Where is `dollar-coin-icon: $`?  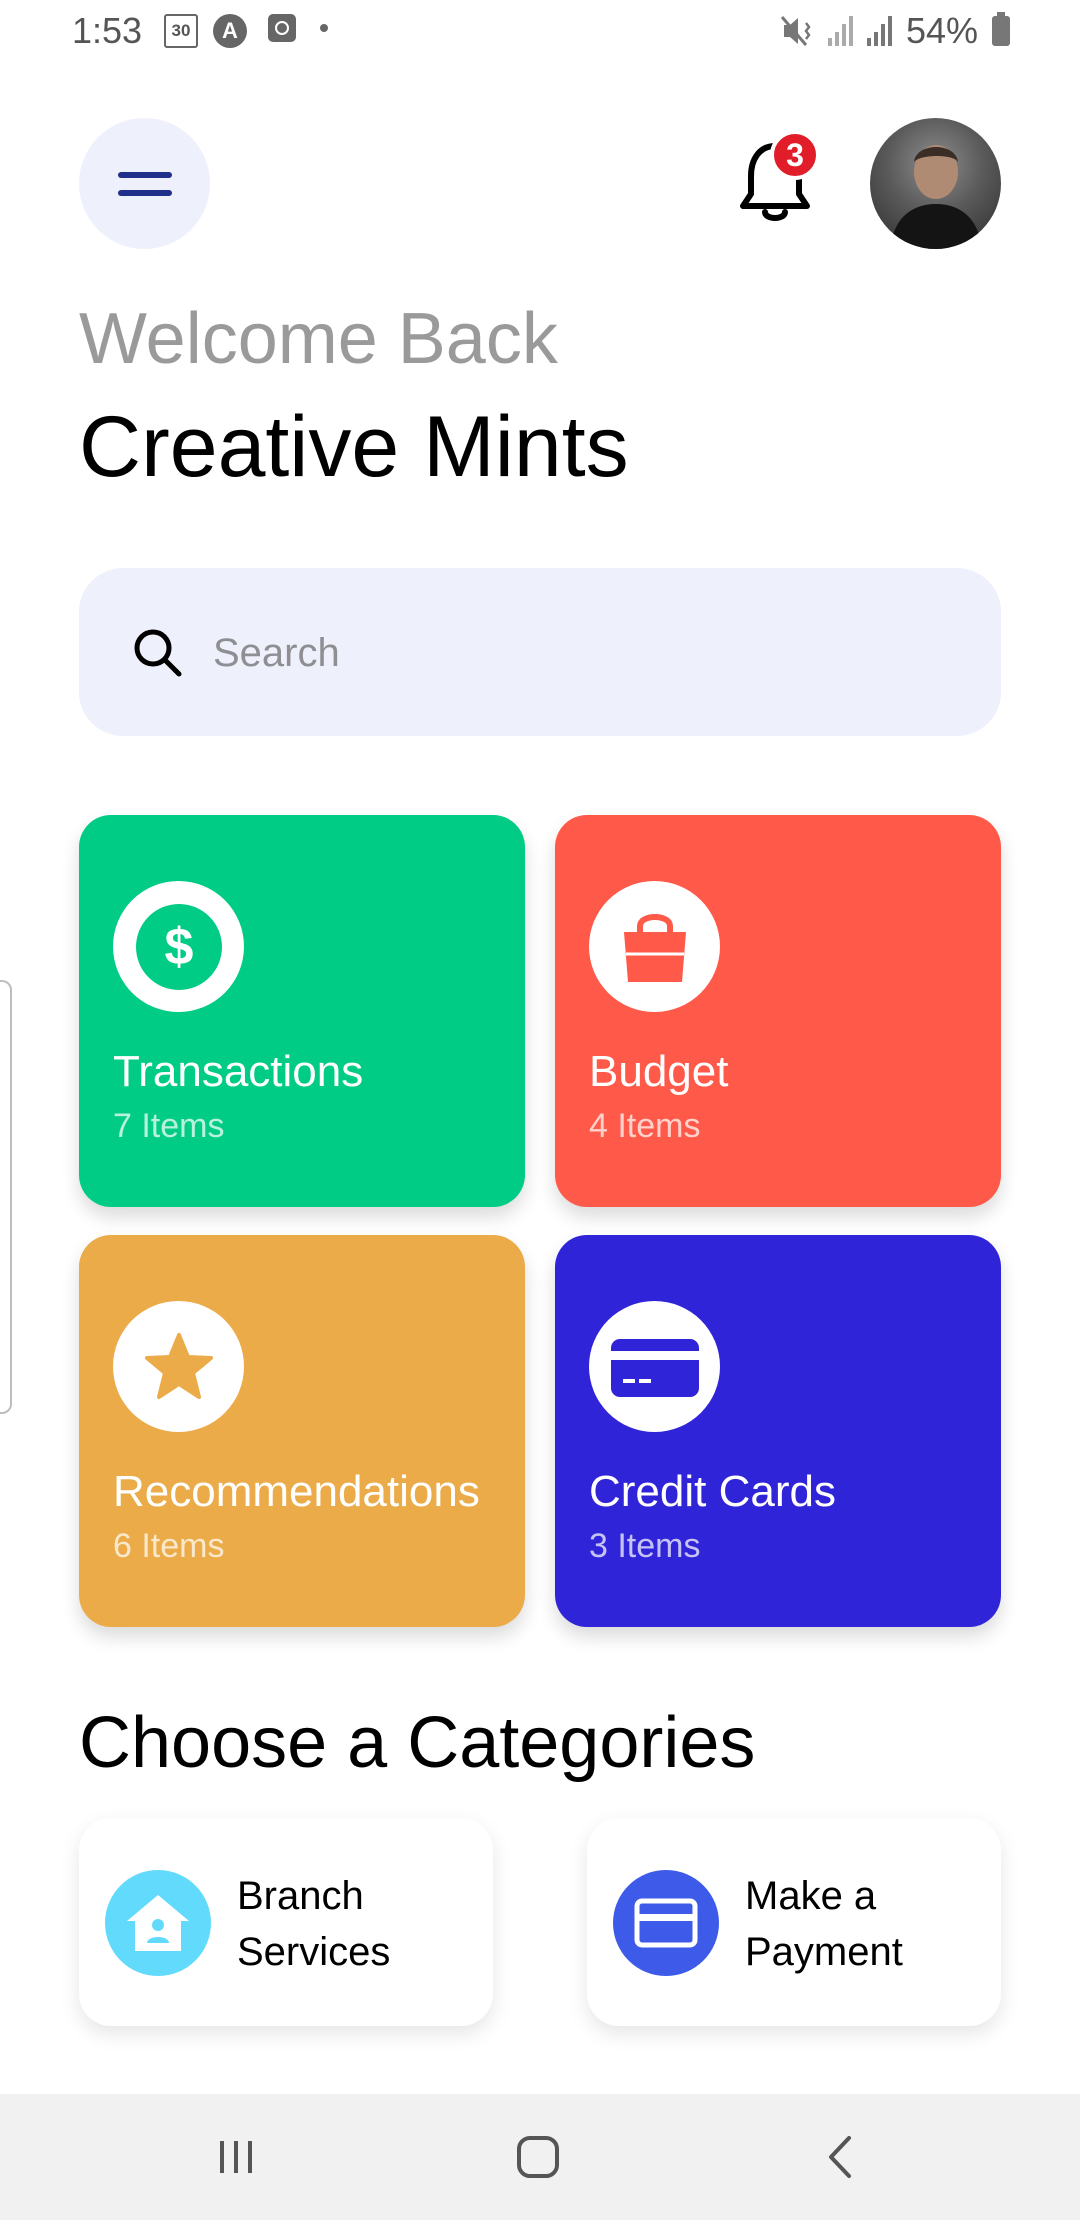 dollar-coin-icon: $ is located at coordinates (178, 946).